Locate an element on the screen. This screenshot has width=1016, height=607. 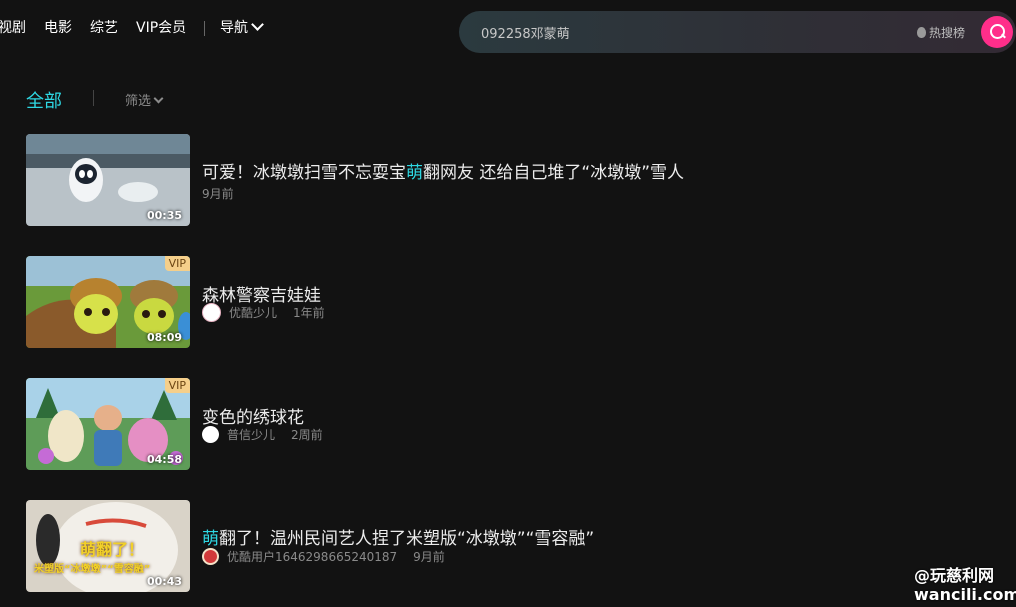
filter-bar: 全部 筛选 is located at coordinates (508, 98).